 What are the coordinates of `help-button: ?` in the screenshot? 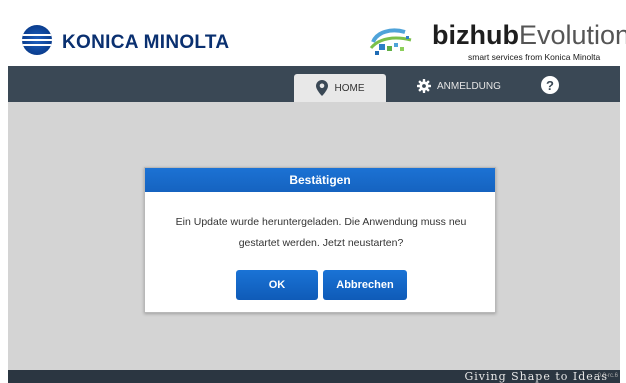 It's located at (550, 85).